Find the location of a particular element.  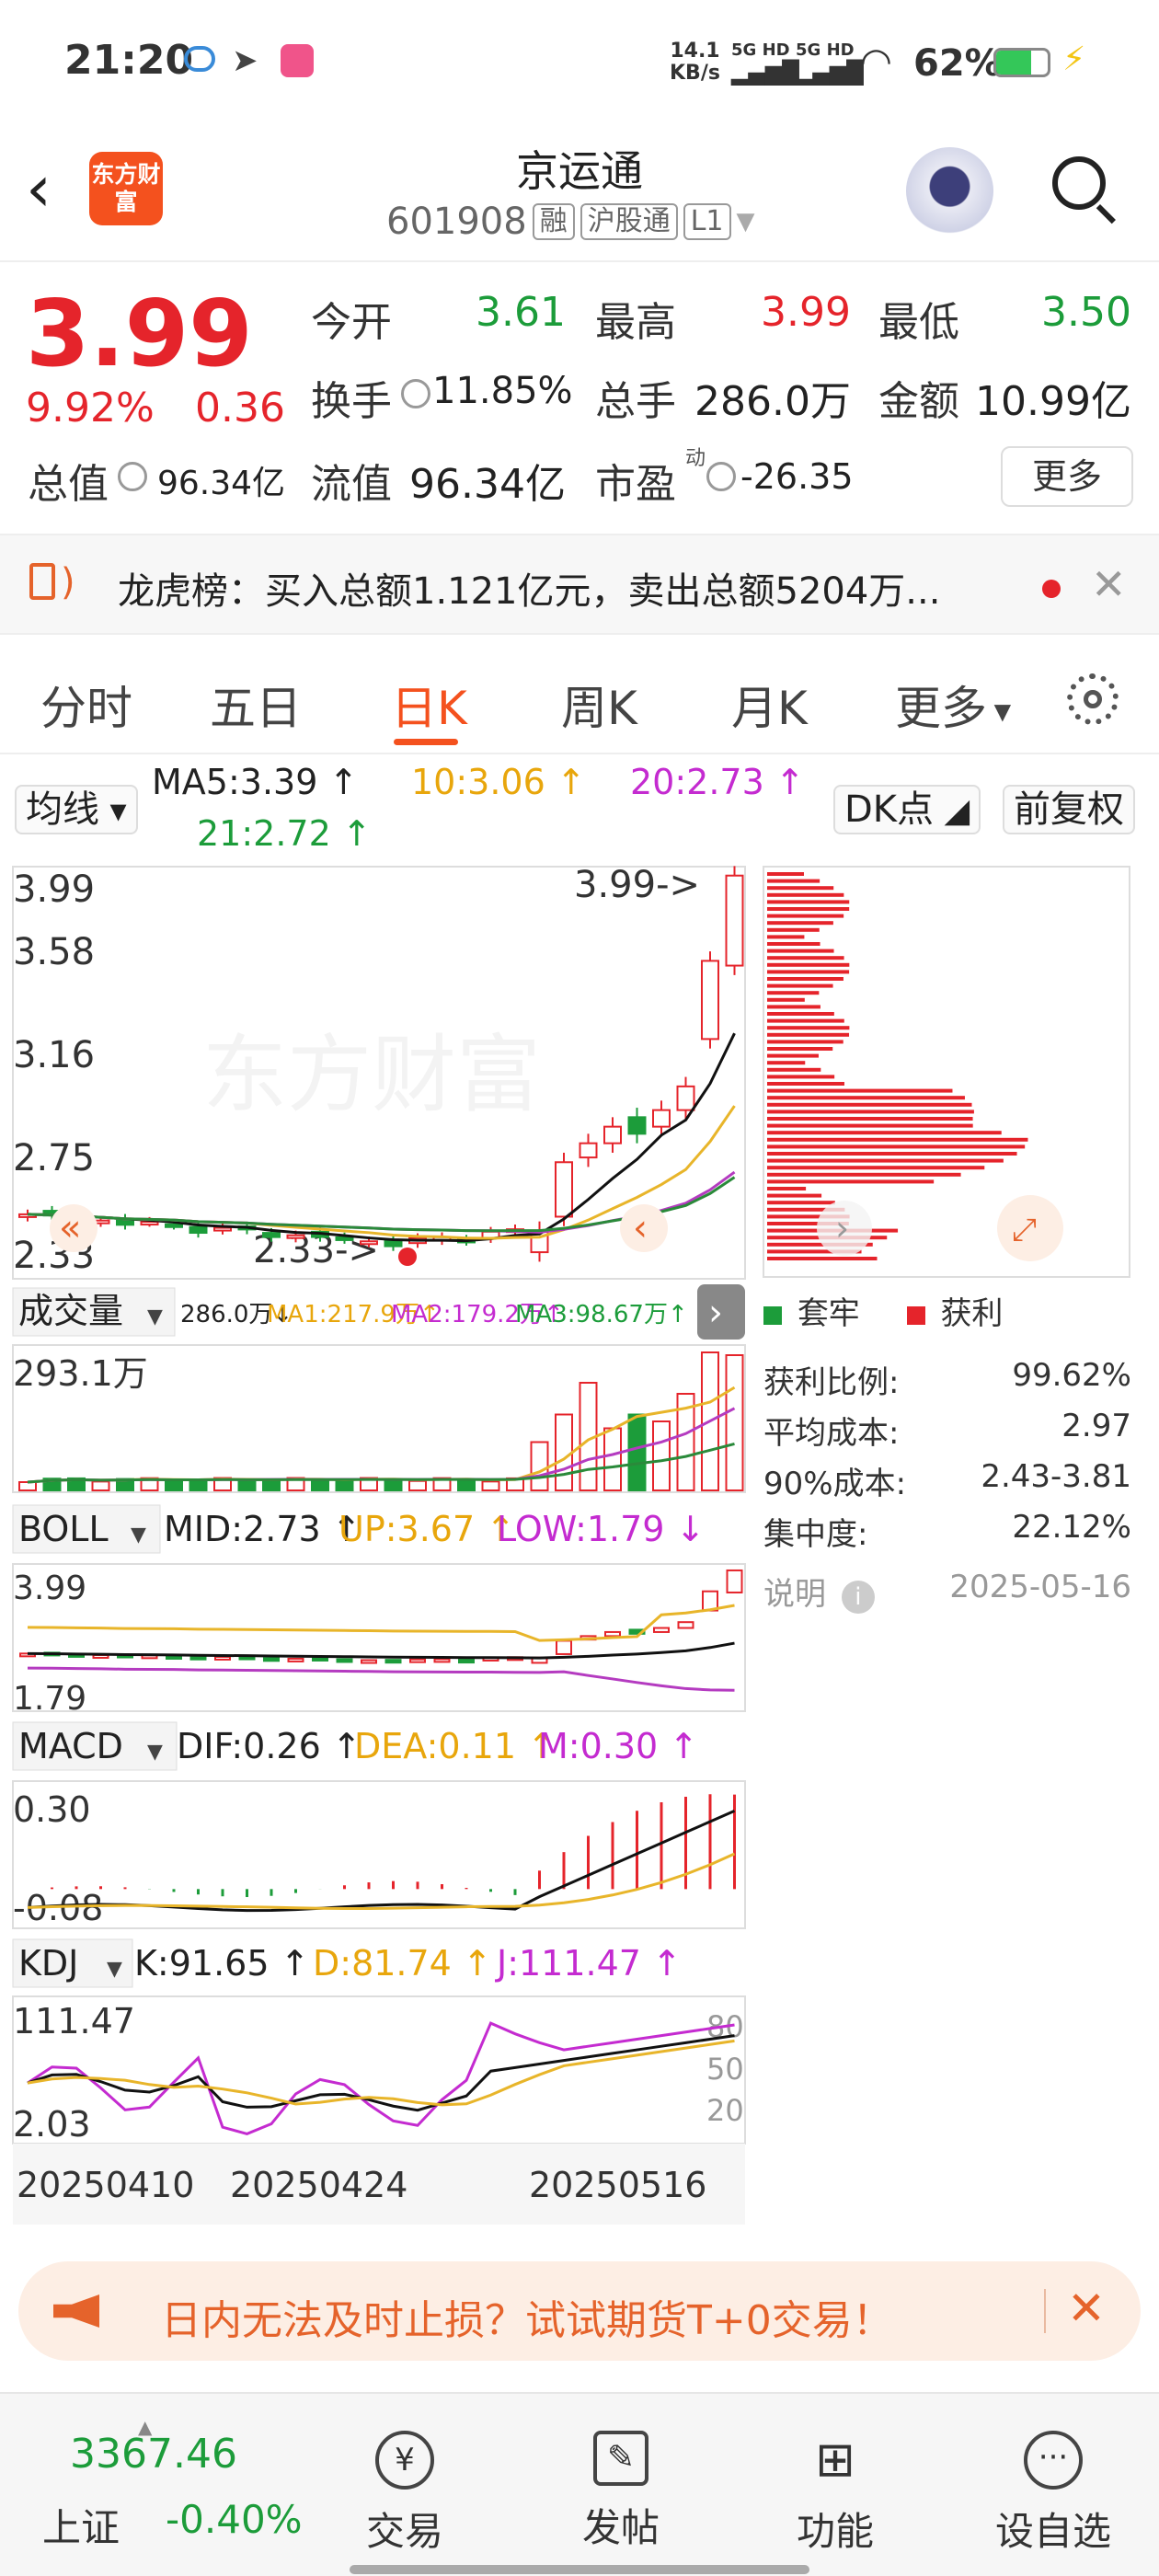

boll-low-line is located at coordinates (381, 1679).